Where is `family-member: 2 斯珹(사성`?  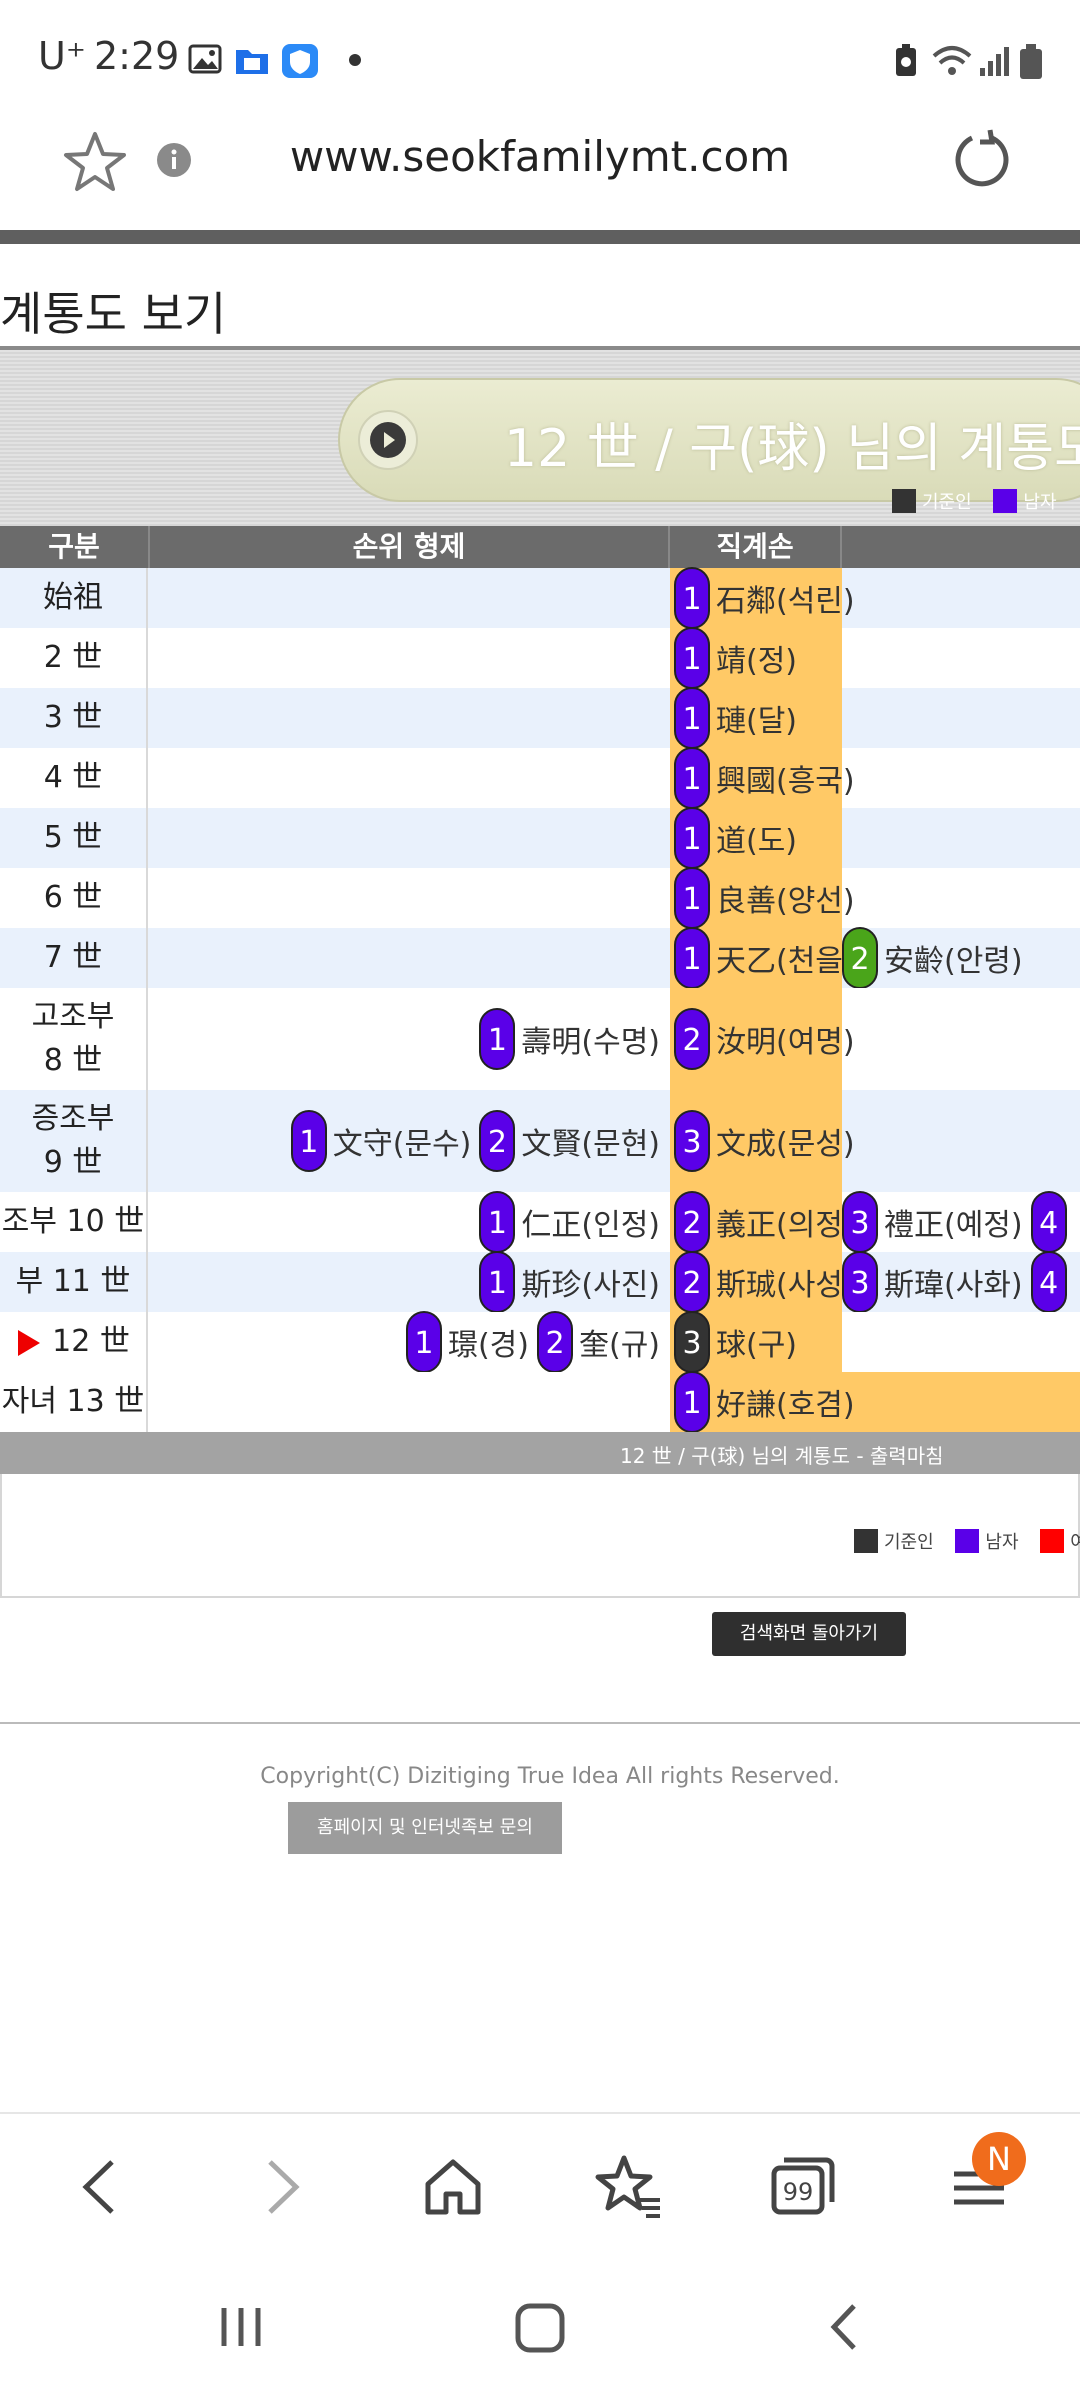 family-member: 2 斯珹(사성 is located at coordinates (758, 1282).